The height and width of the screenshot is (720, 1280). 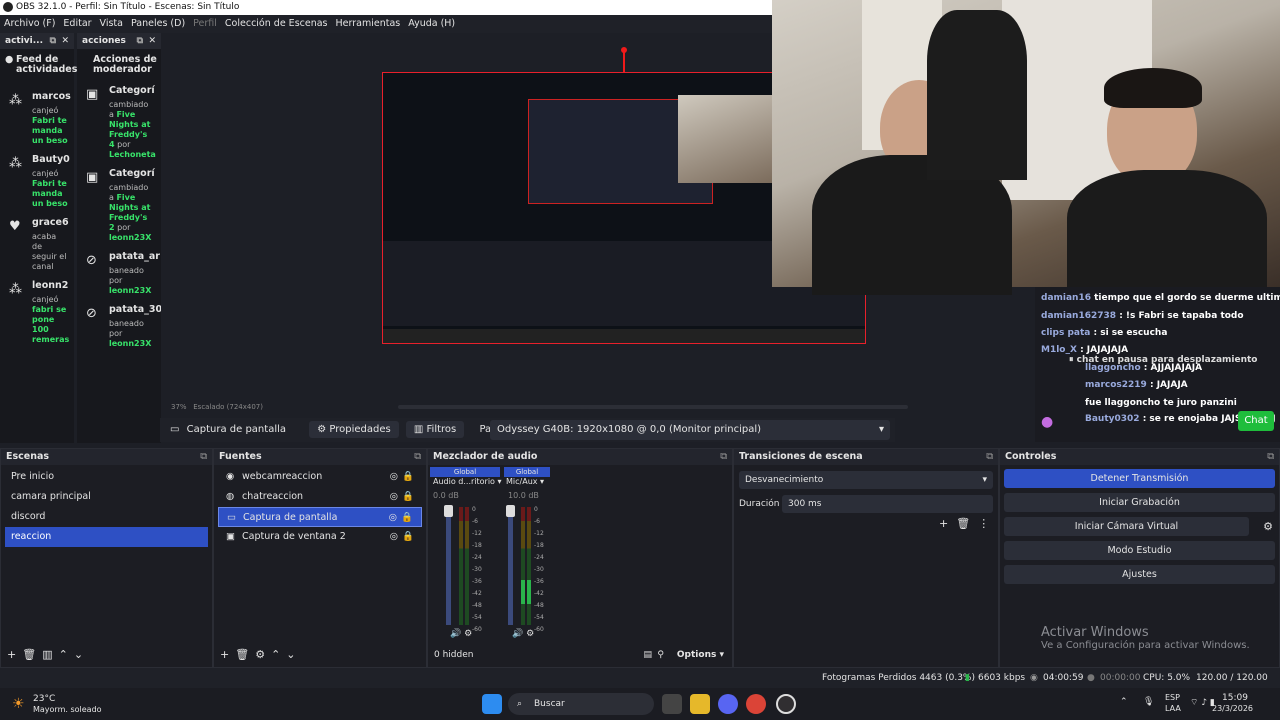 I want to click on activity-item: ⁂ marcos canjeó Fabri te manda un beso, so click(x=40, y=118).